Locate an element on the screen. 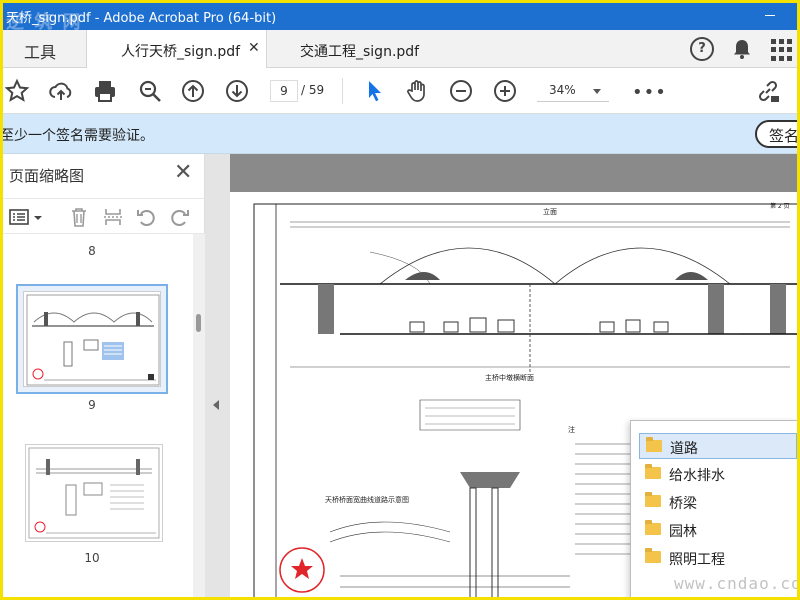 This screenshot has height=600, width=800. menu-item-landscaping: 园林 is located at coordinates (718, 530).